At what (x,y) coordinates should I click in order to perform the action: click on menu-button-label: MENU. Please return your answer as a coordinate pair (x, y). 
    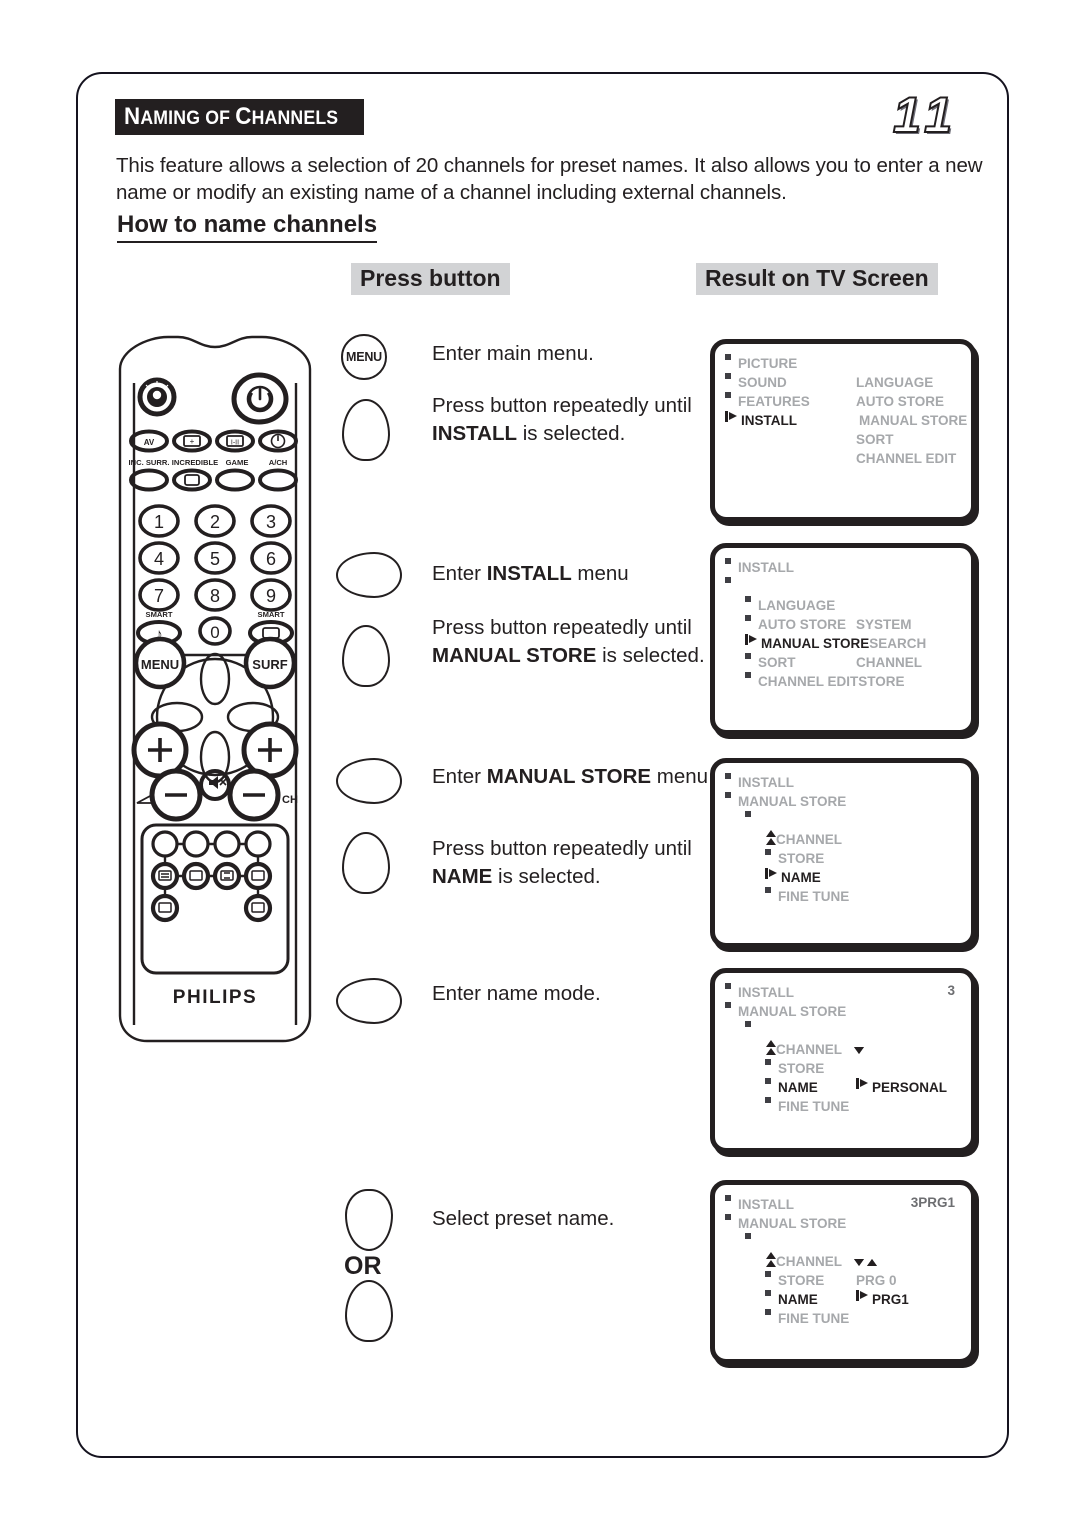
    Looking at the image, I should click on (364, 357).